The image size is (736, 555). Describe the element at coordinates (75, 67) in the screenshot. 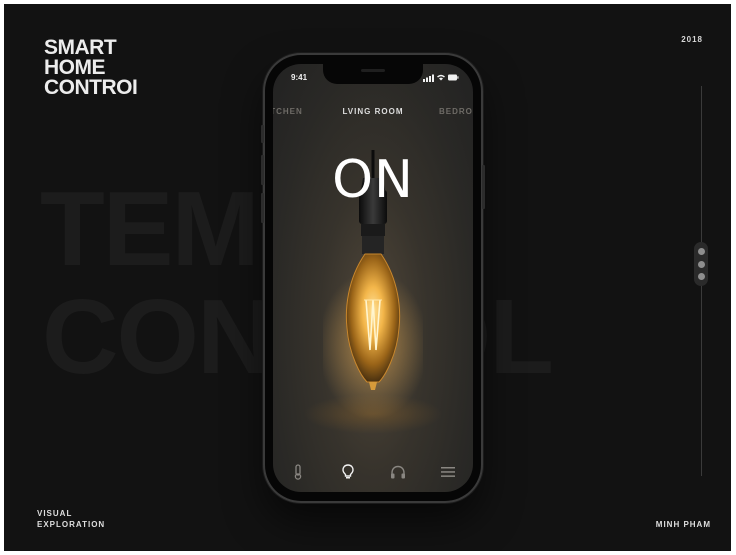

I see `brand-line-2: HOME` at that location.